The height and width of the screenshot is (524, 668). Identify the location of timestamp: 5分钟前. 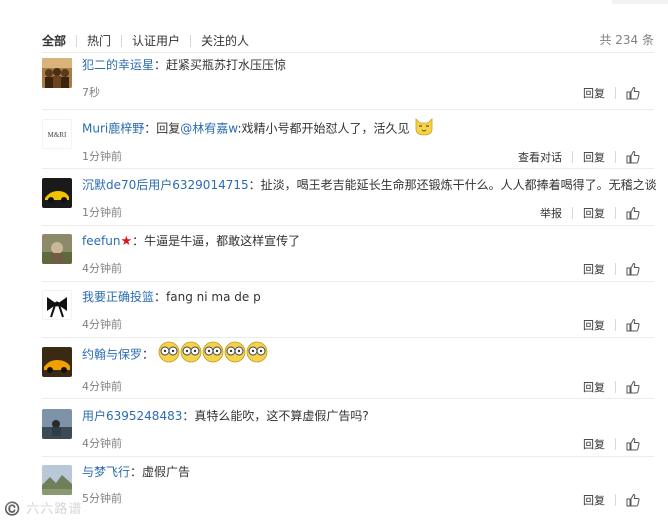
(102, 498).